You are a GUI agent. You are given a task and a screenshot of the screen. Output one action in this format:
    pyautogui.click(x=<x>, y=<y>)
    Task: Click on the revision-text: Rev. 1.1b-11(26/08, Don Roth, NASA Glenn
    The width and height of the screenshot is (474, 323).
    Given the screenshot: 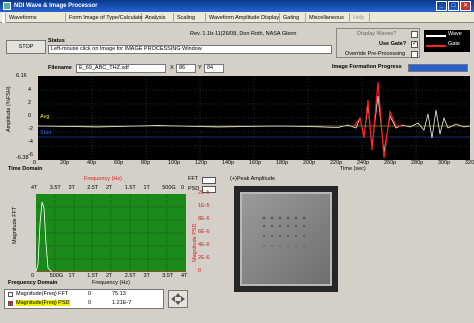 What is the action you would take?
    pyautogui.click(x=243, y=34)
    